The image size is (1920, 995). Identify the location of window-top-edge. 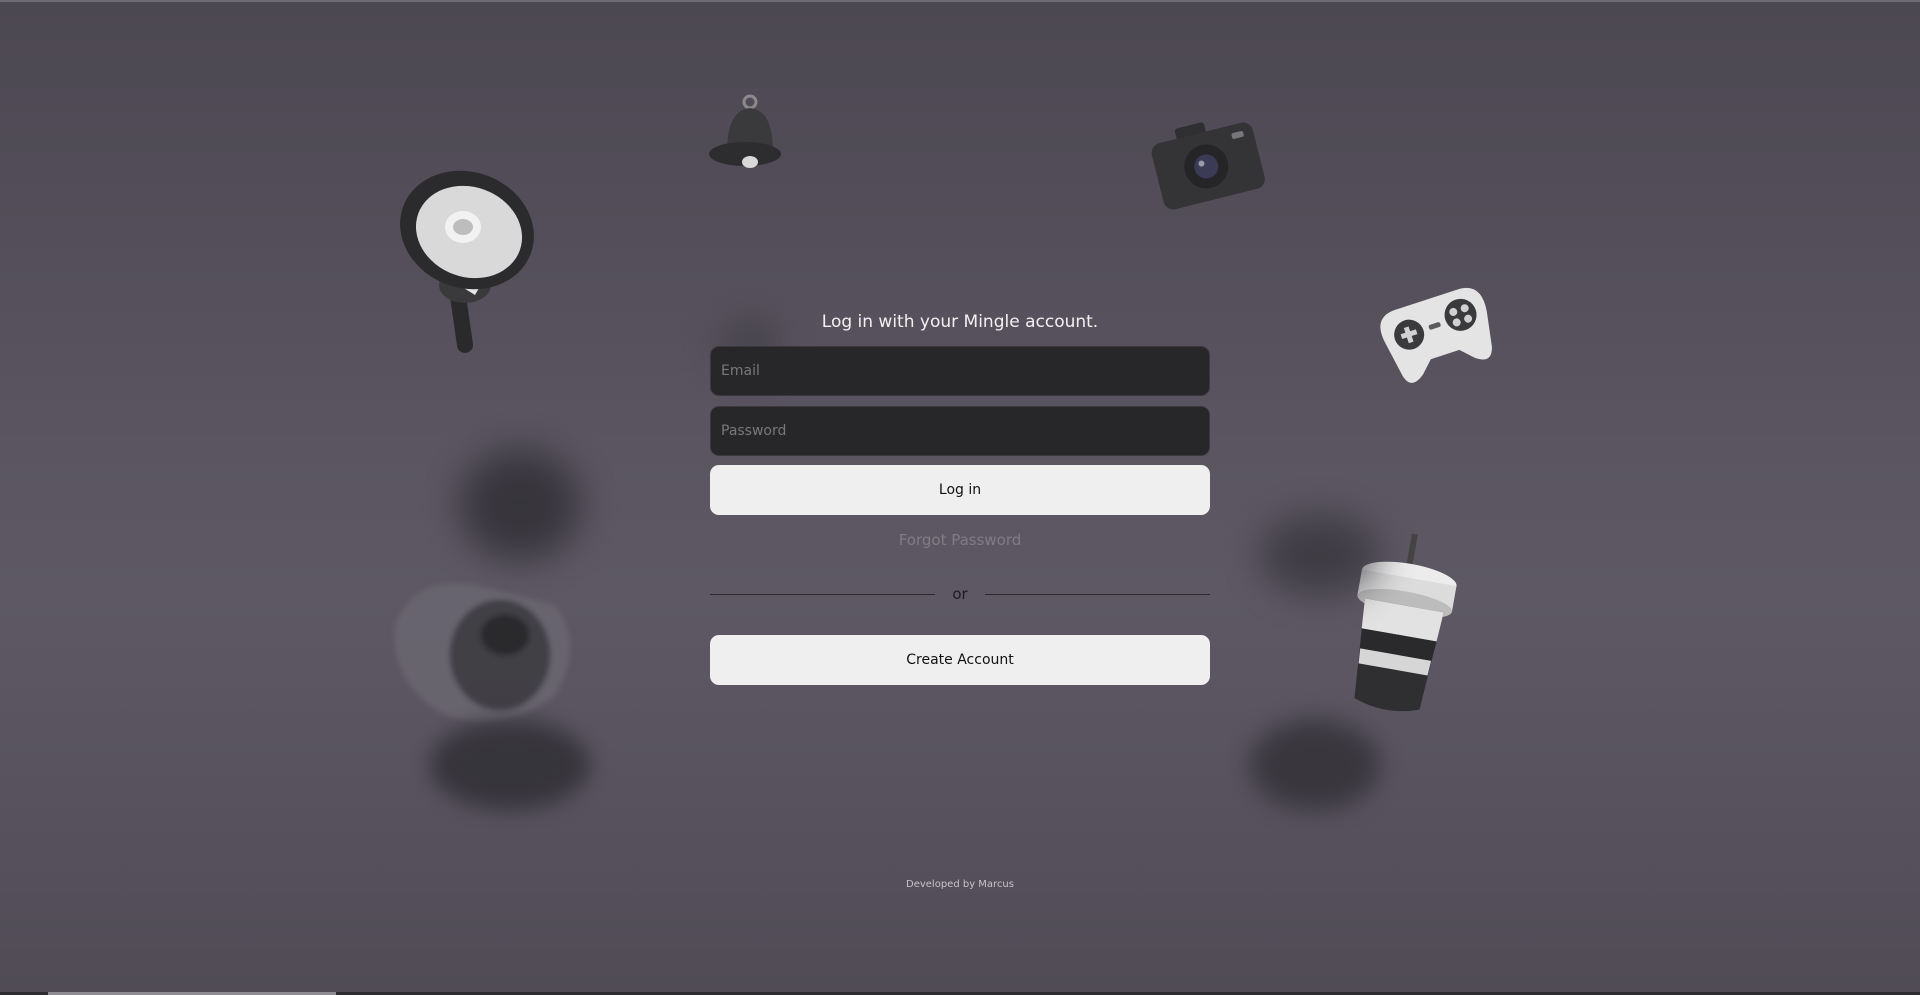
(960, 1).